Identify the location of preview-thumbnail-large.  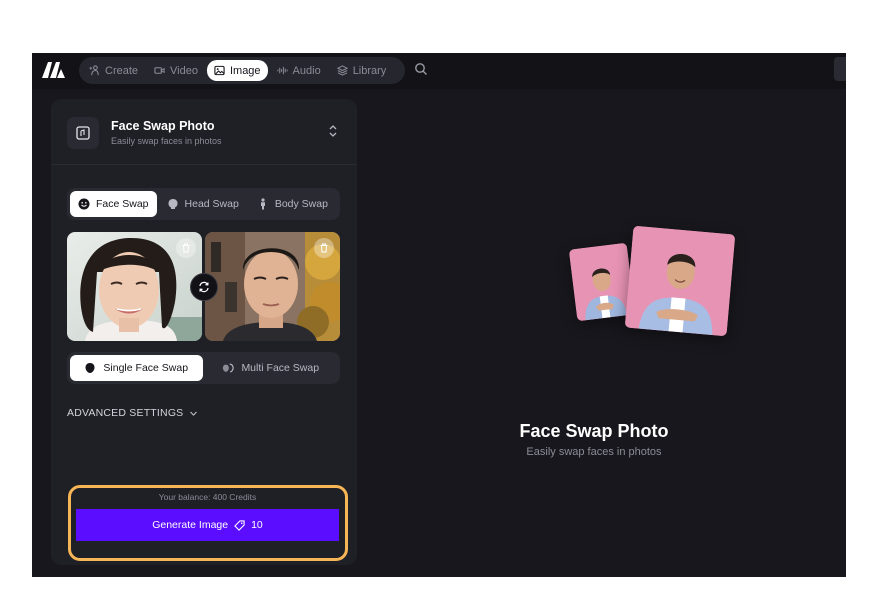
(680, 281).